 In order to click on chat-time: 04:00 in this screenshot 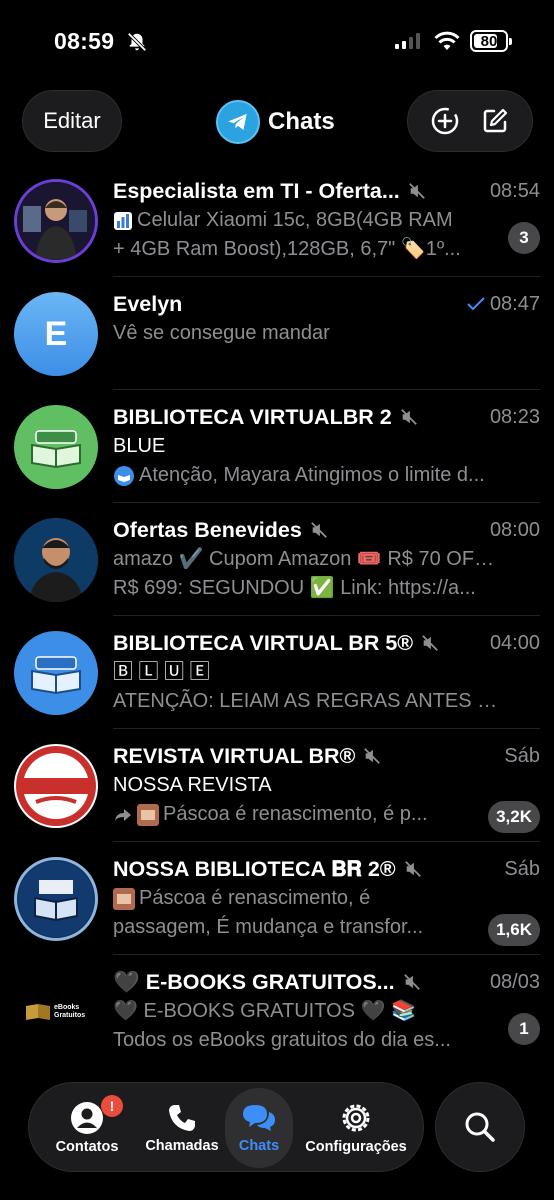, I will do `click(514, 642)`.